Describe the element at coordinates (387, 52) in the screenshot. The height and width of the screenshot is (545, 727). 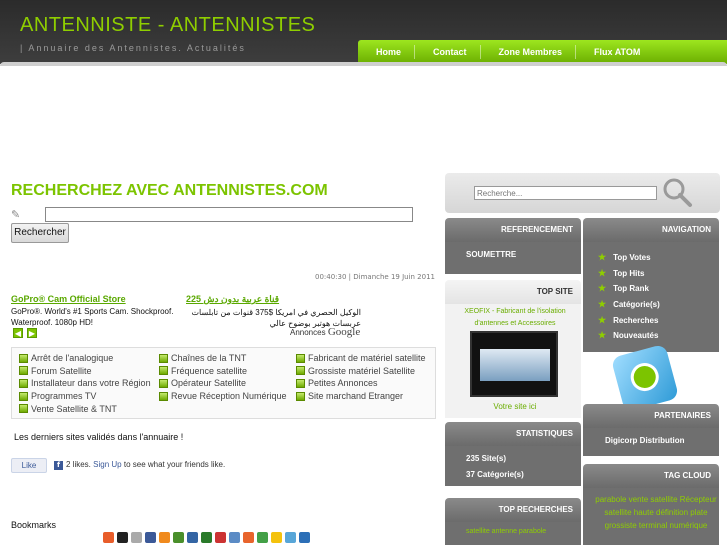
I see `nav-home: Home` at that location.